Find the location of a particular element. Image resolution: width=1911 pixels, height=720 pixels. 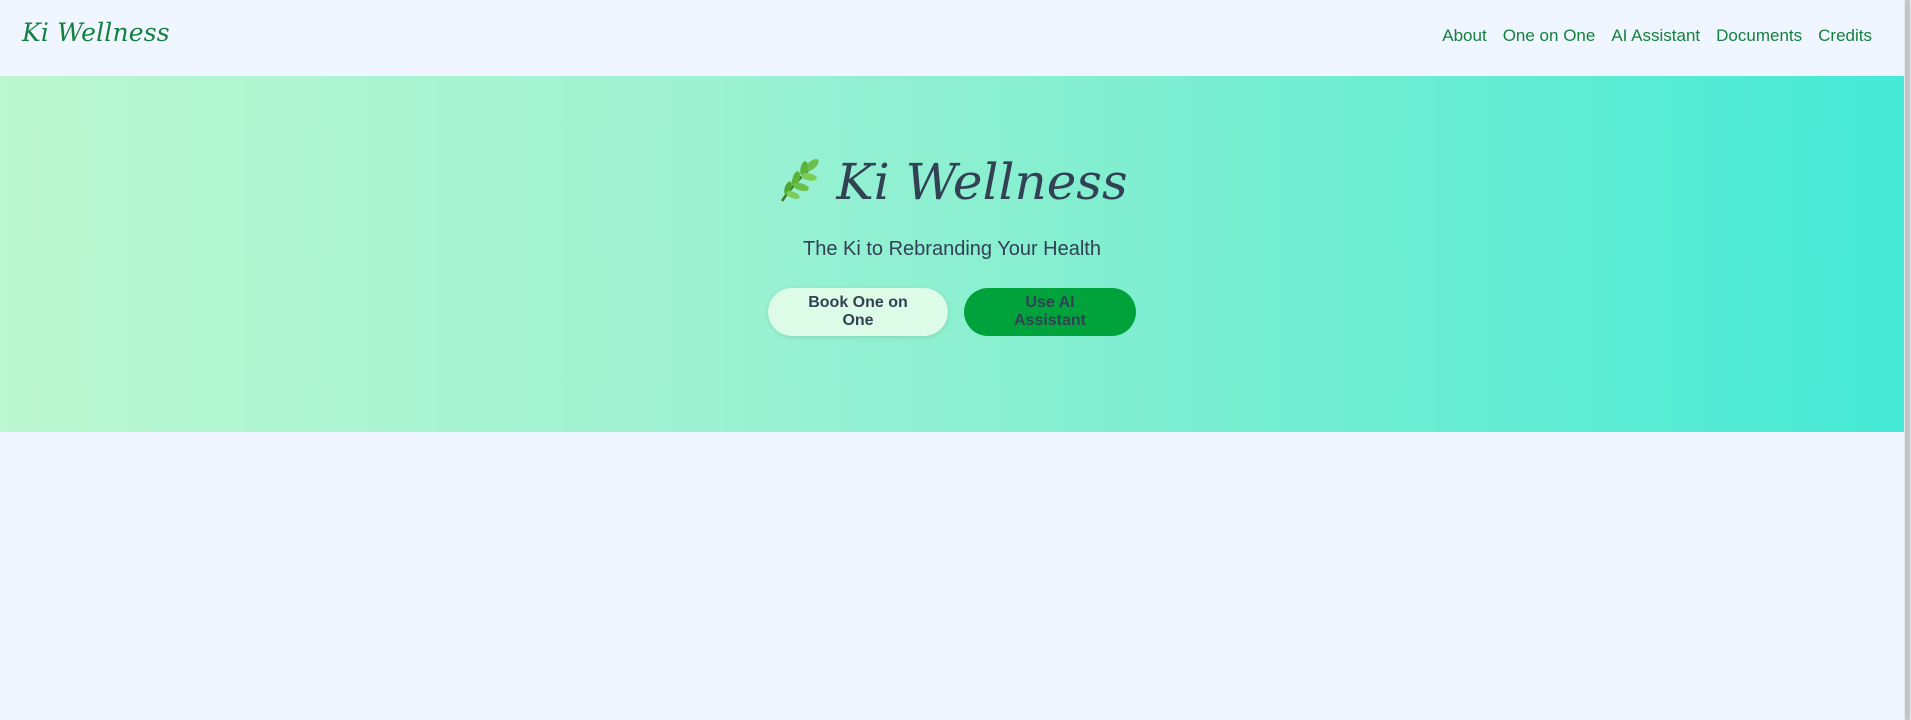

hero-title-row: Ki Wellness is located at coordinates (952, 182).